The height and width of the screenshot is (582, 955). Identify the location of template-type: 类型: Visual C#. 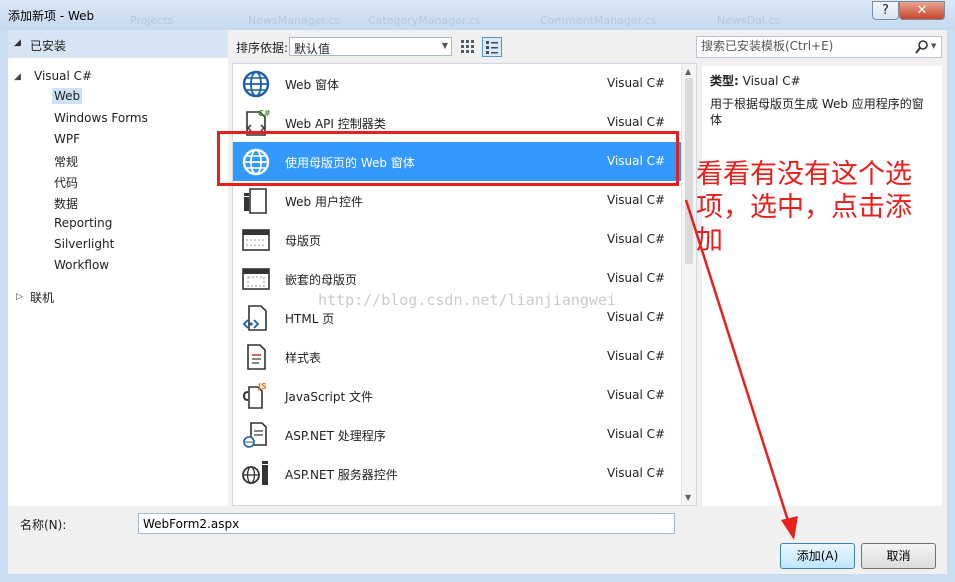
(755, 80).